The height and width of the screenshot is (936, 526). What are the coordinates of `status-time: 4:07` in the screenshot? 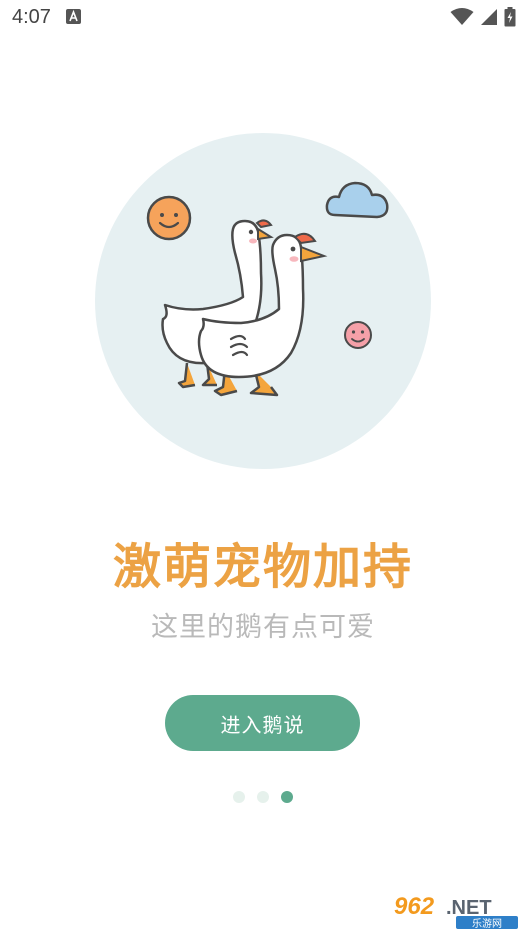 It's located at (31, 17).